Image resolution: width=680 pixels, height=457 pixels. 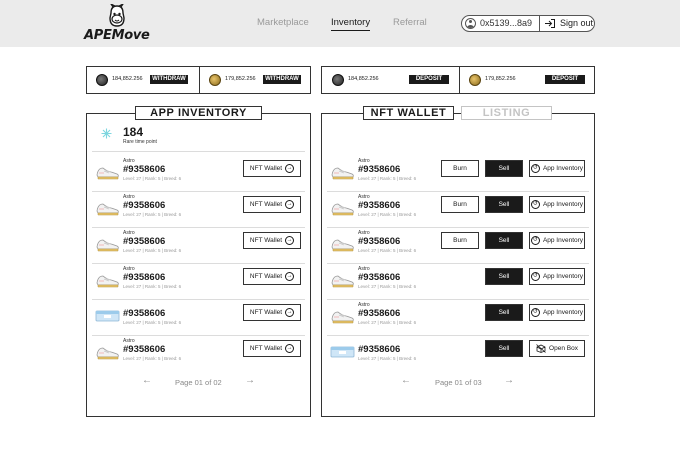 What do you see at coordinates (576, 23) in the screenshot?
I see `sign-out-button: Sign out` at bounding box center [576, 23].